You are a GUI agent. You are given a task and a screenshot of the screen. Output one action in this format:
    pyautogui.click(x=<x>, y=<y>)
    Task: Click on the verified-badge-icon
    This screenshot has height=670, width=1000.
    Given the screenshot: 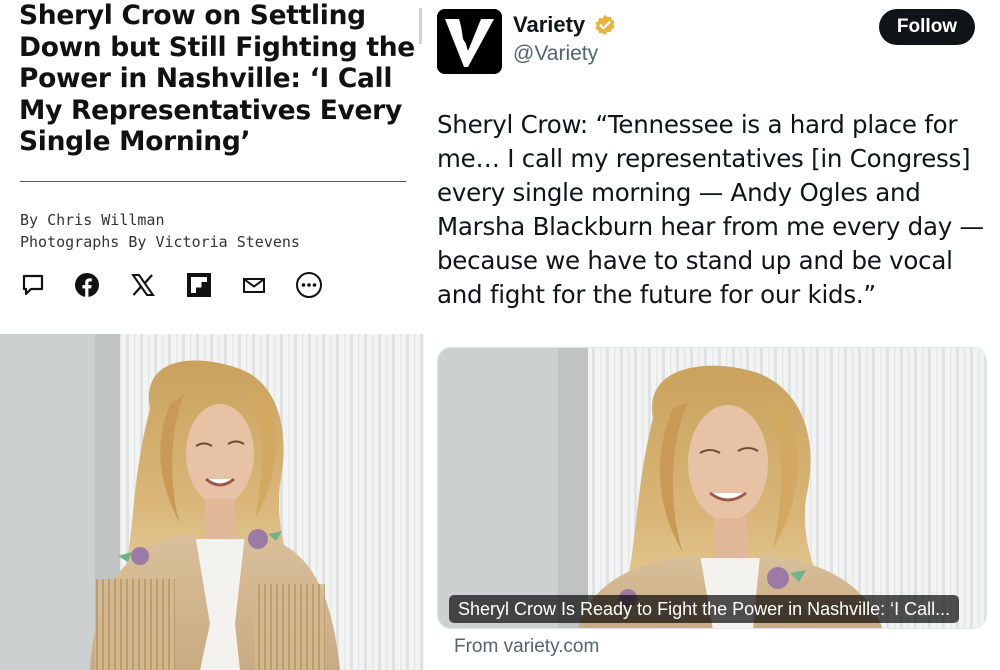 What is the action you would take?
    pyautogui.click(x=605, y=25)
    